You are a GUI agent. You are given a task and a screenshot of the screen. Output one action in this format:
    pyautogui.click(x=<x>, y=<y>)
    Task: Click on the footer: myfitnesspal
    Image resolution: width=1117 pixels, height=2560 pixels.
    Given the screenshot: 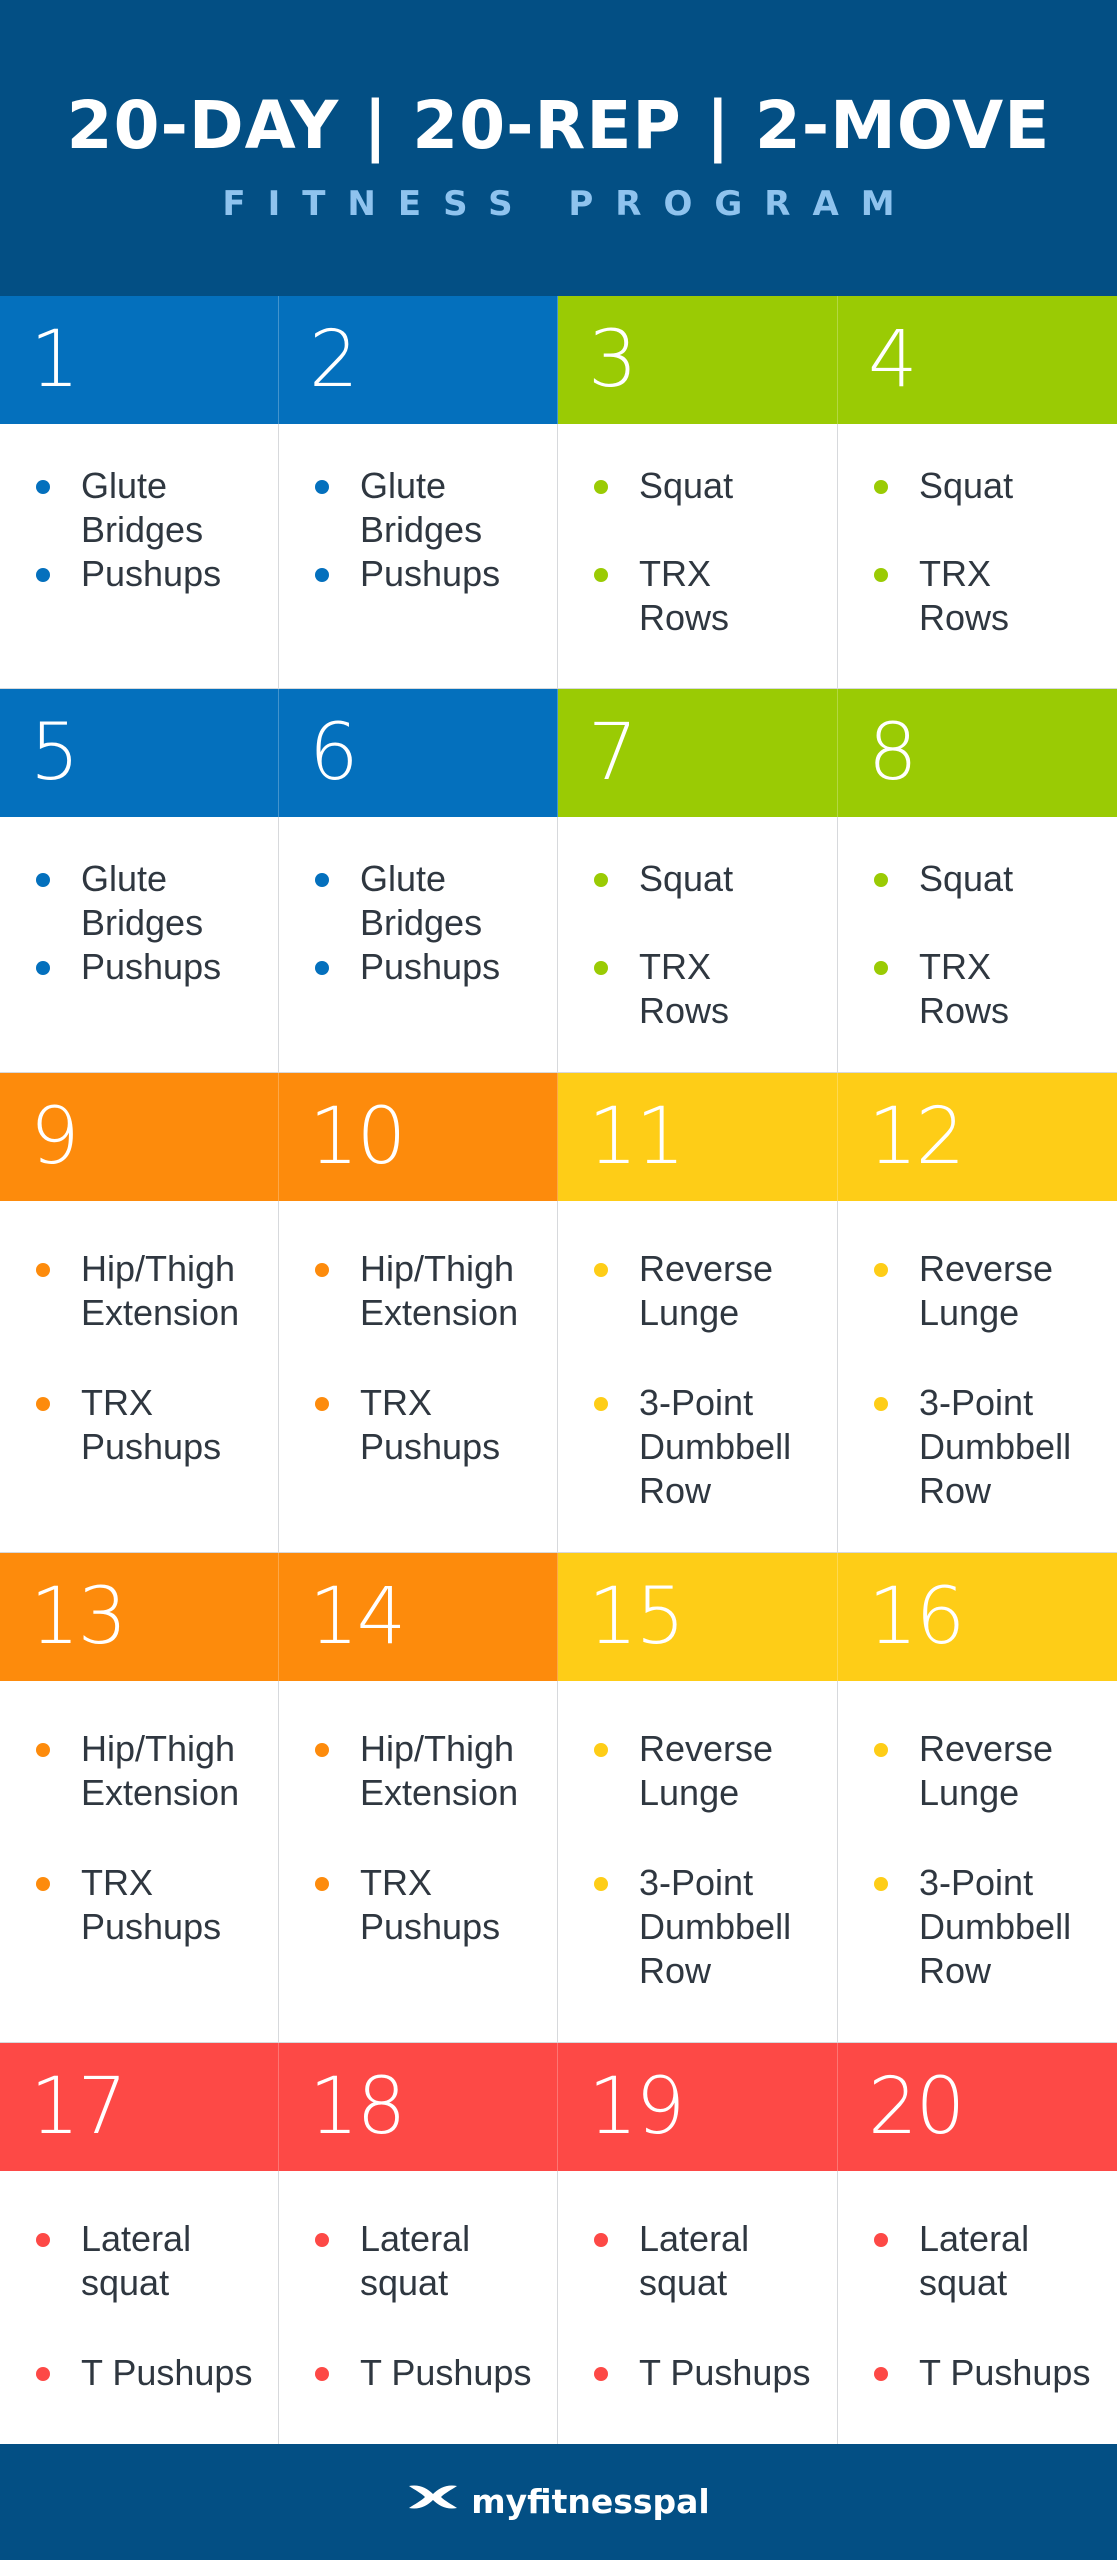 What is the action you would take?
    pyautogui.click(x=558, y=2502)
    